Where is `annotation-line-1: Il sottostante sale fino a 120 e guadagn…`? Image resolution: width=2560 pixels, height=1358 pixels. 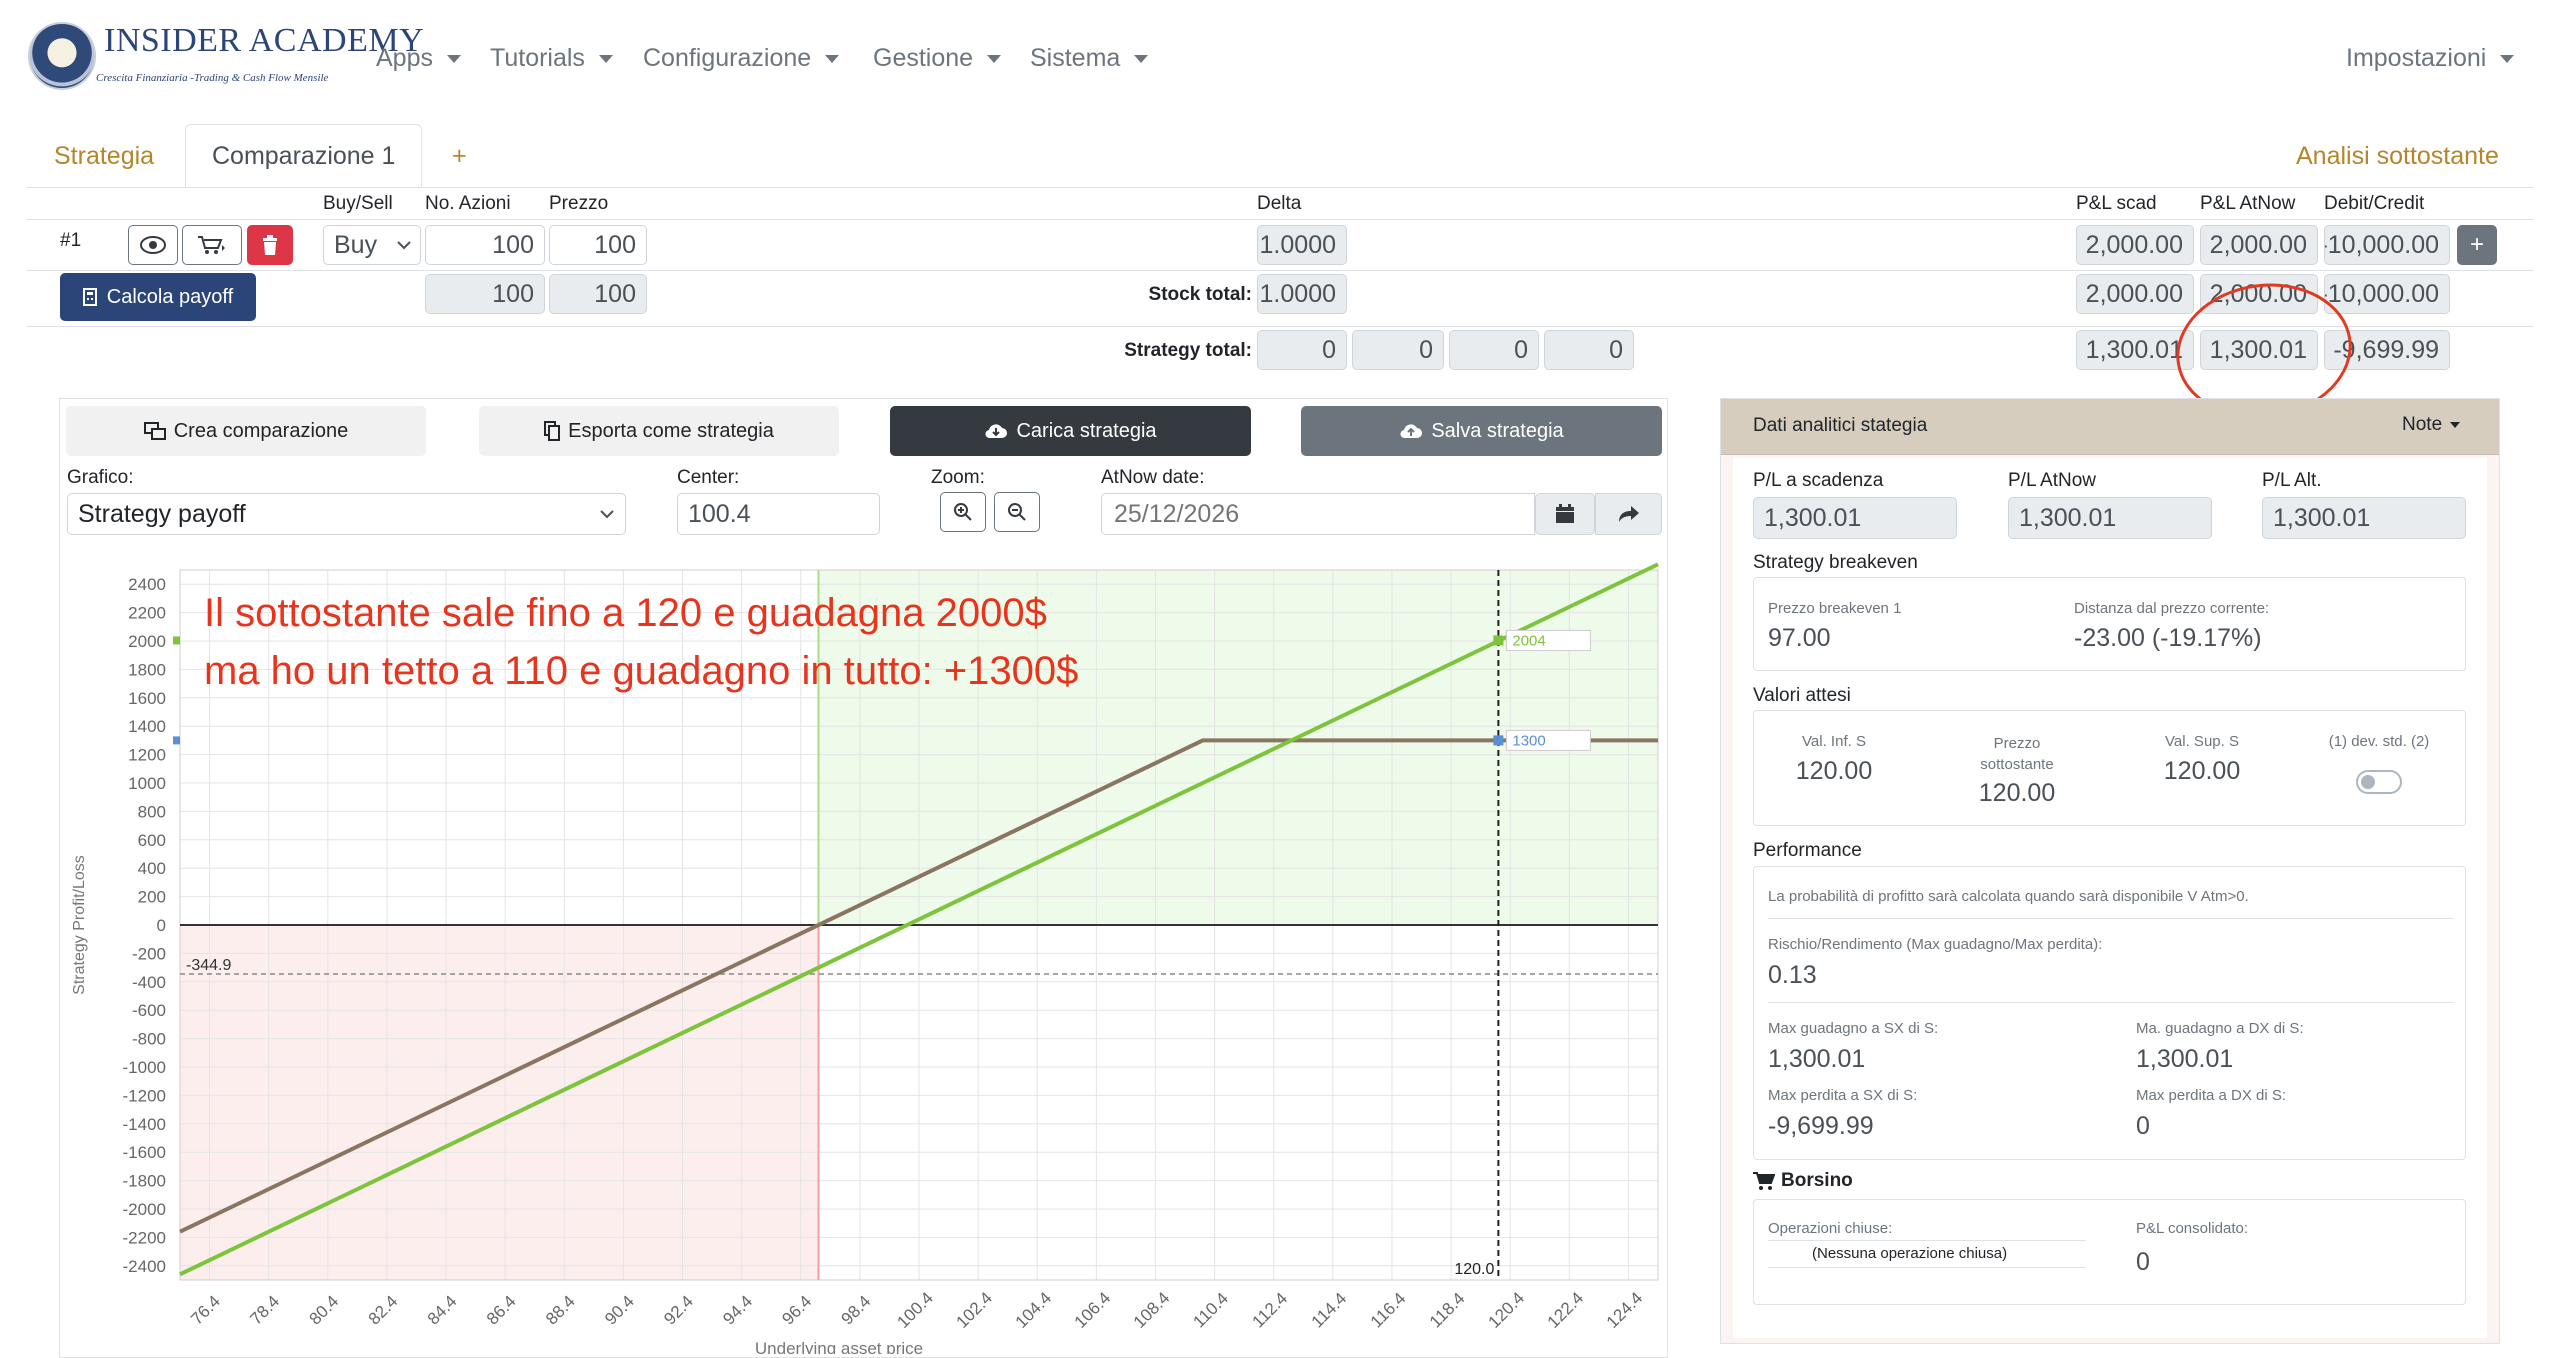
annotation-line-1: Il sottostante sale fino a 120 e guadagn… is located at coordinates (625, 613).